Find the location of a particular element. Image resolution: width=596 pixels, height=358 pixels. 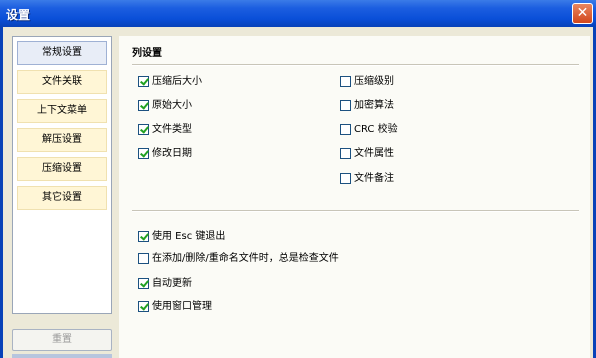

sidebar-item-label: 解压设置 is located at coordinates (62, 139).